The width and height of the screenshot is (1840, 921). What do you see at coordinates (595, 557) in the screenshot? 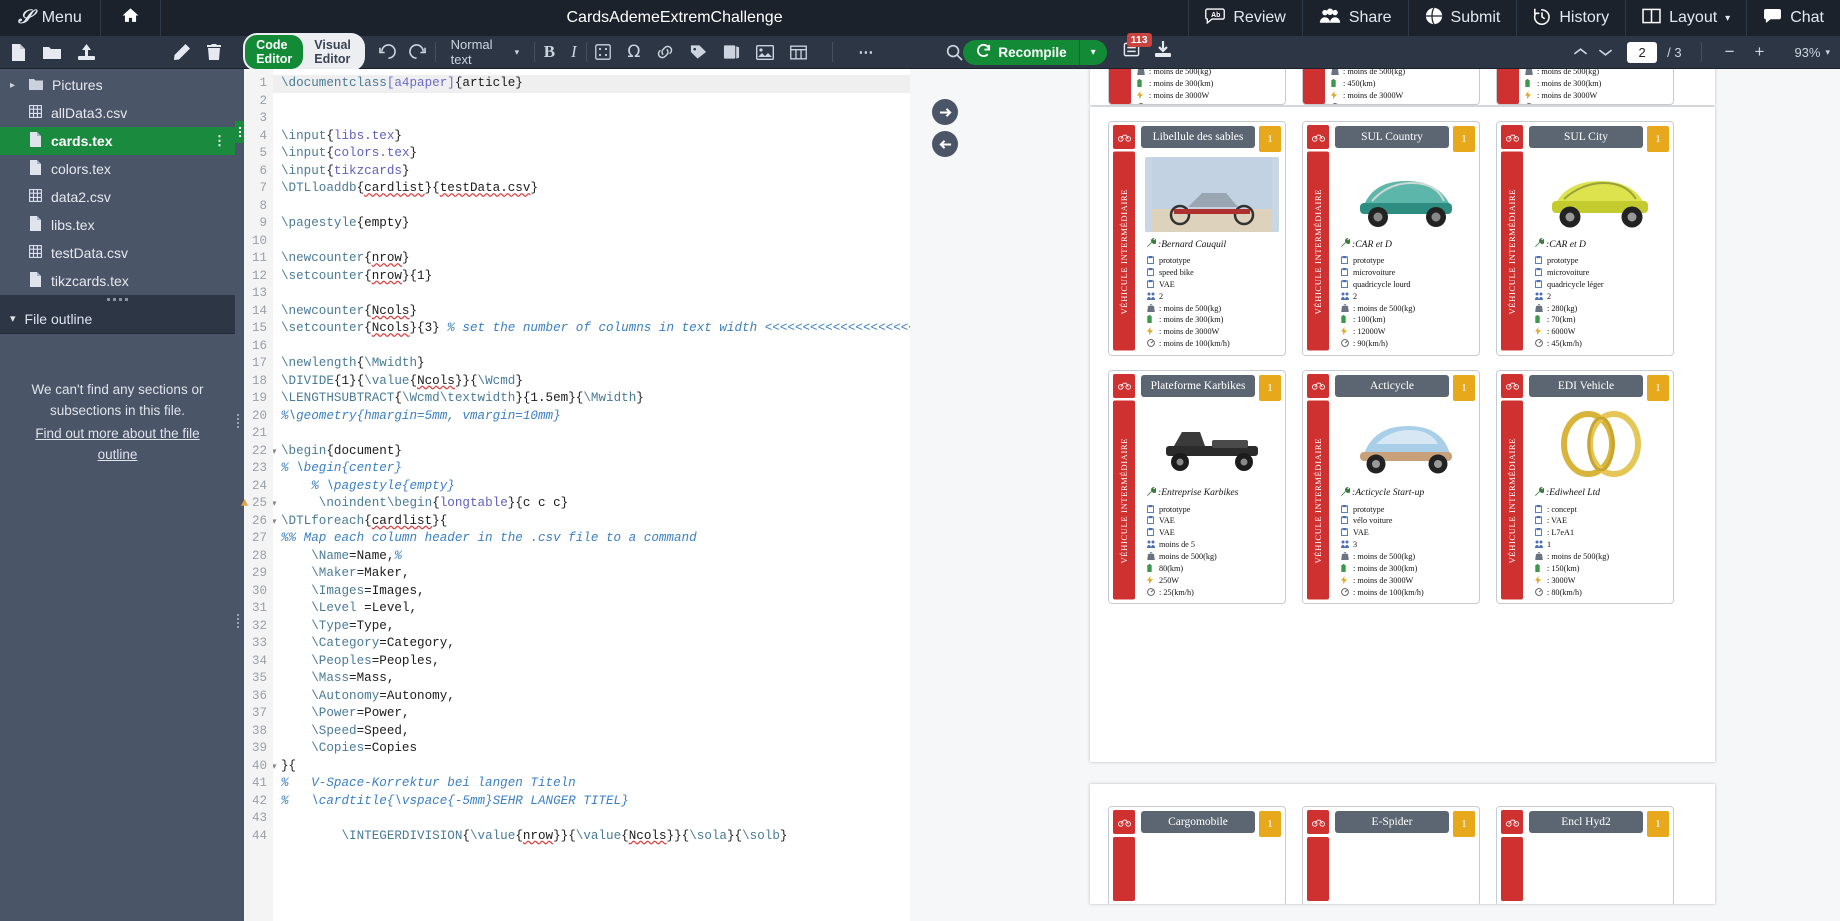
I see `code-line: \Name=Name,%` at bounding box center [595, 557].